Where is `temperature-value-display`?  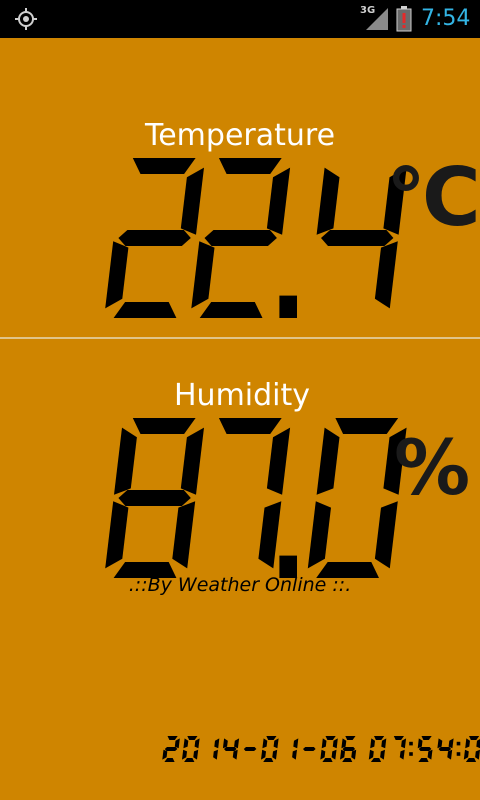 temperature-value-display is located at coordinates (256, 238).